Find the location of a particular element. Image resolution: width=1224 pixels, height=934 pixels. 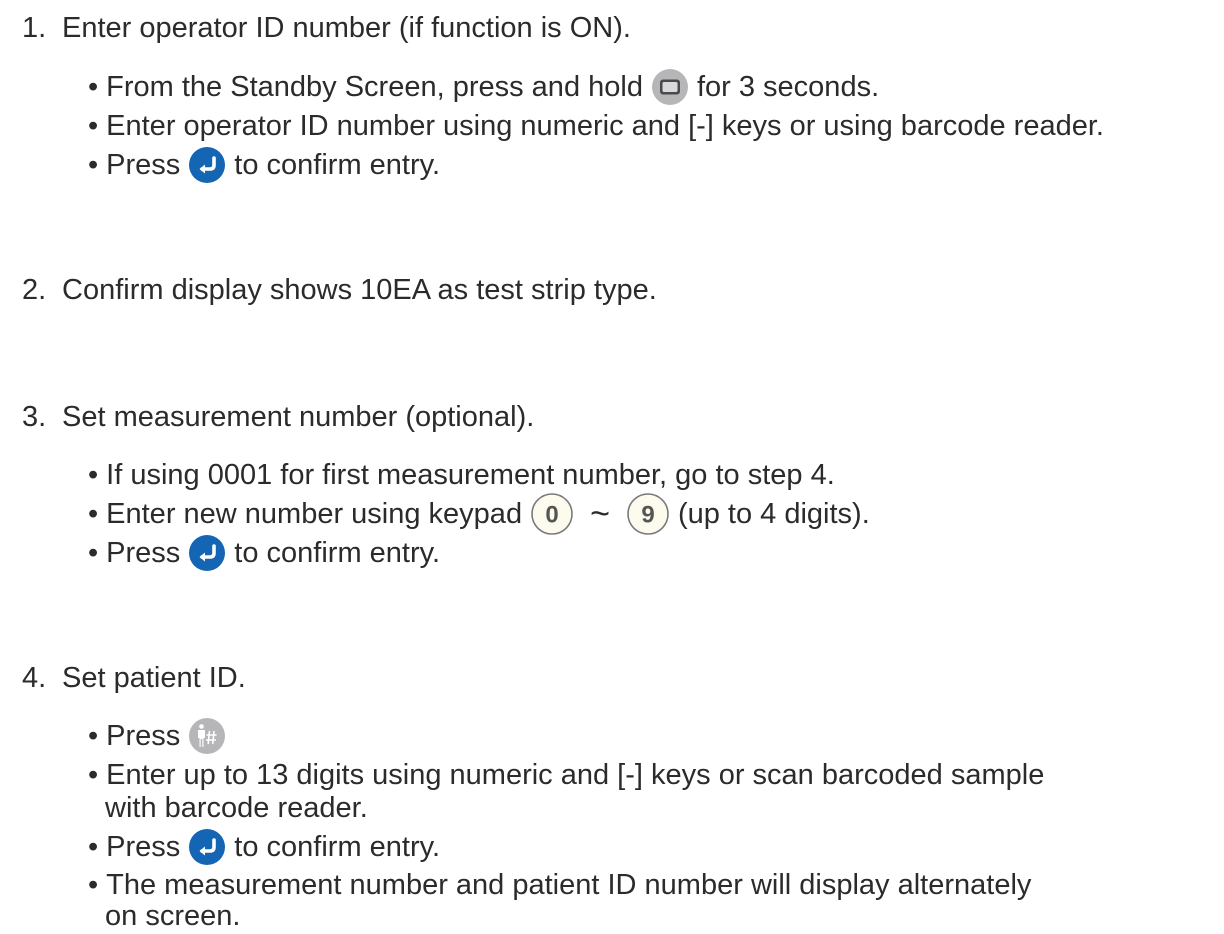

step-1-bullet-3: • Press to confirm entry. is located at coordinates (264, 165).